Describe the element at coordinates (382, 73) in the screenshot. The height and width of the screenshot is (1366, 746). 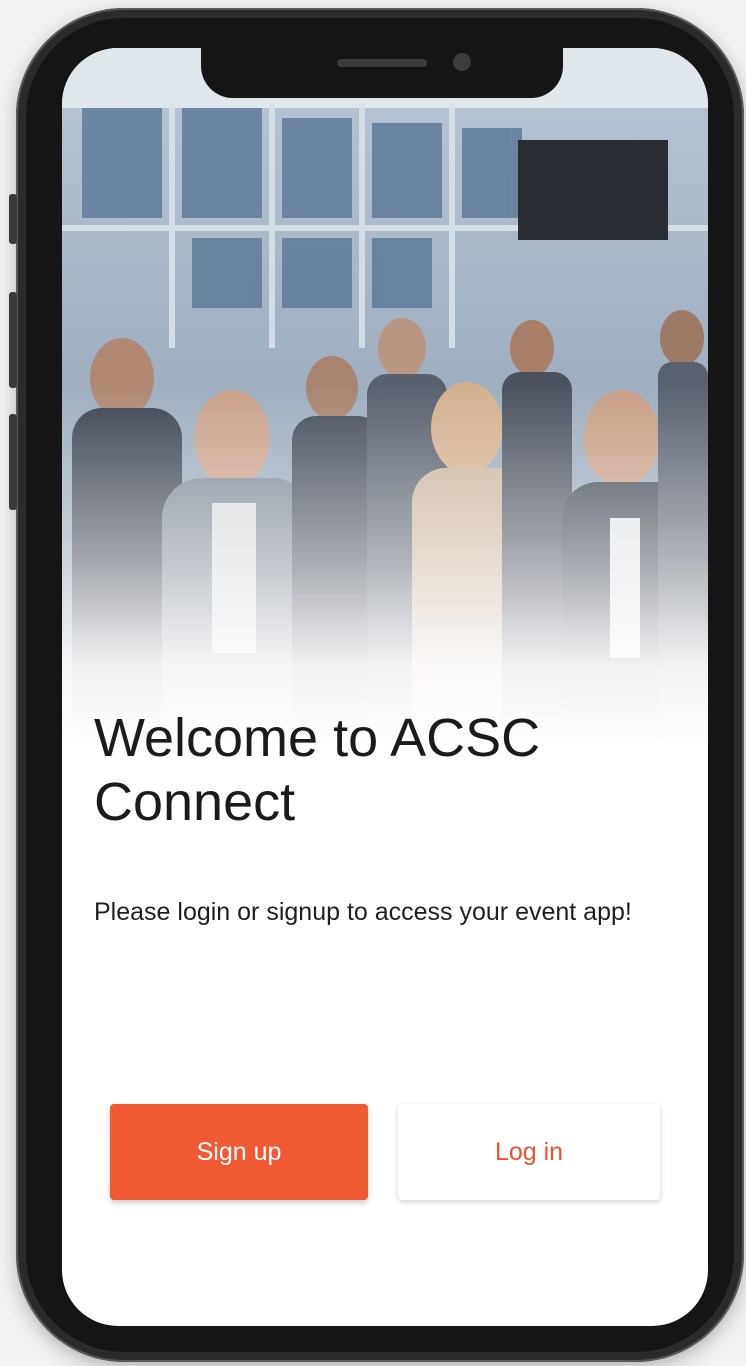
I see `phone-notch` at that location.